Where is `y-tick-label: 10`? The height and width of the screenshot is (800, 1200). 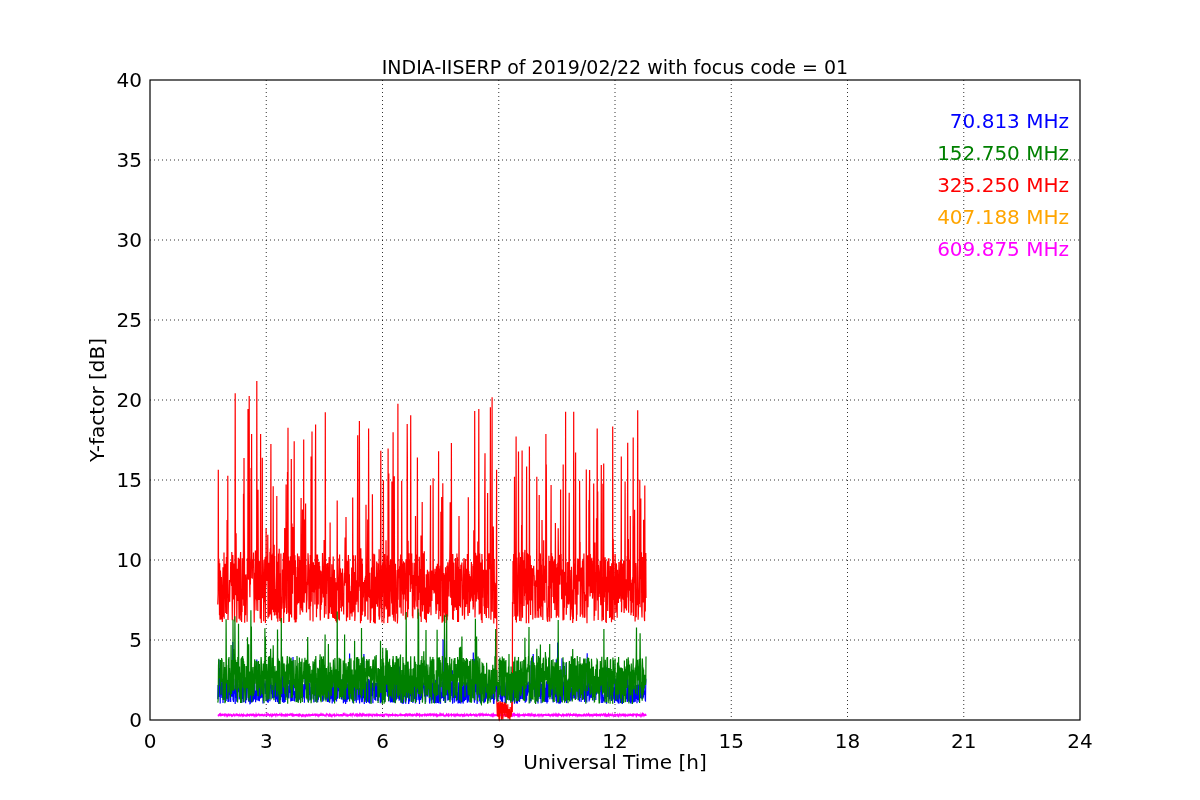
y-tick-label: 10 is located at coordinates (129, 560).